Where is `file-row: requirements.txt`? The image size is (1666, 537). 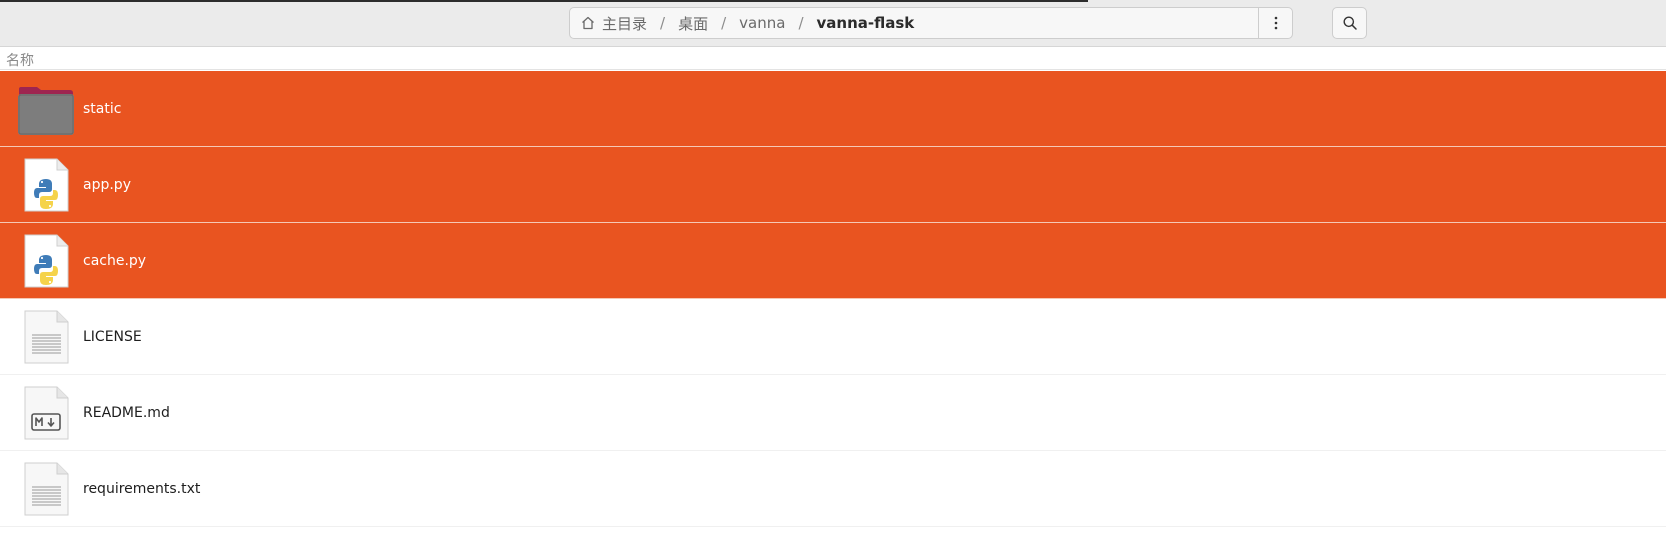 file-row: requirements.txt is located at coordinates (833, 489).